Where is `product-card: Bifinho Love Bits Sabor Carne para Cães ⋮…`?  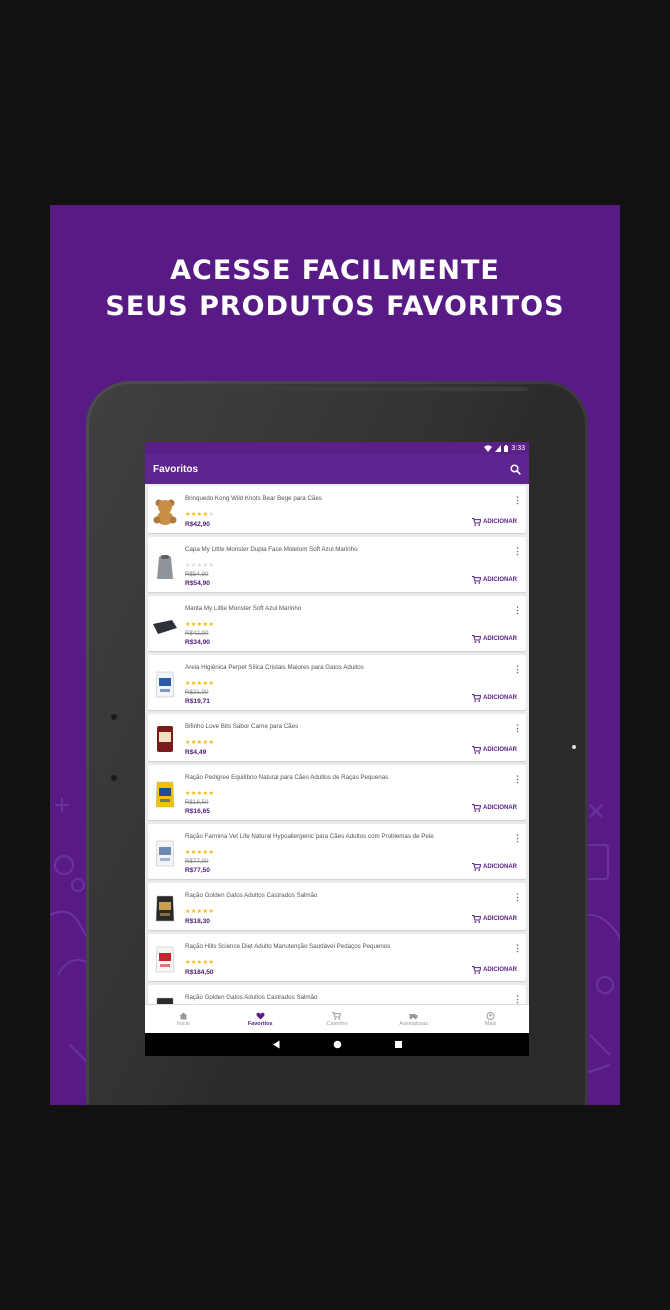
product-card: Bifinho Love Bits Sabor Carne para Cães ⋮… is located at coordinates (337, 737).